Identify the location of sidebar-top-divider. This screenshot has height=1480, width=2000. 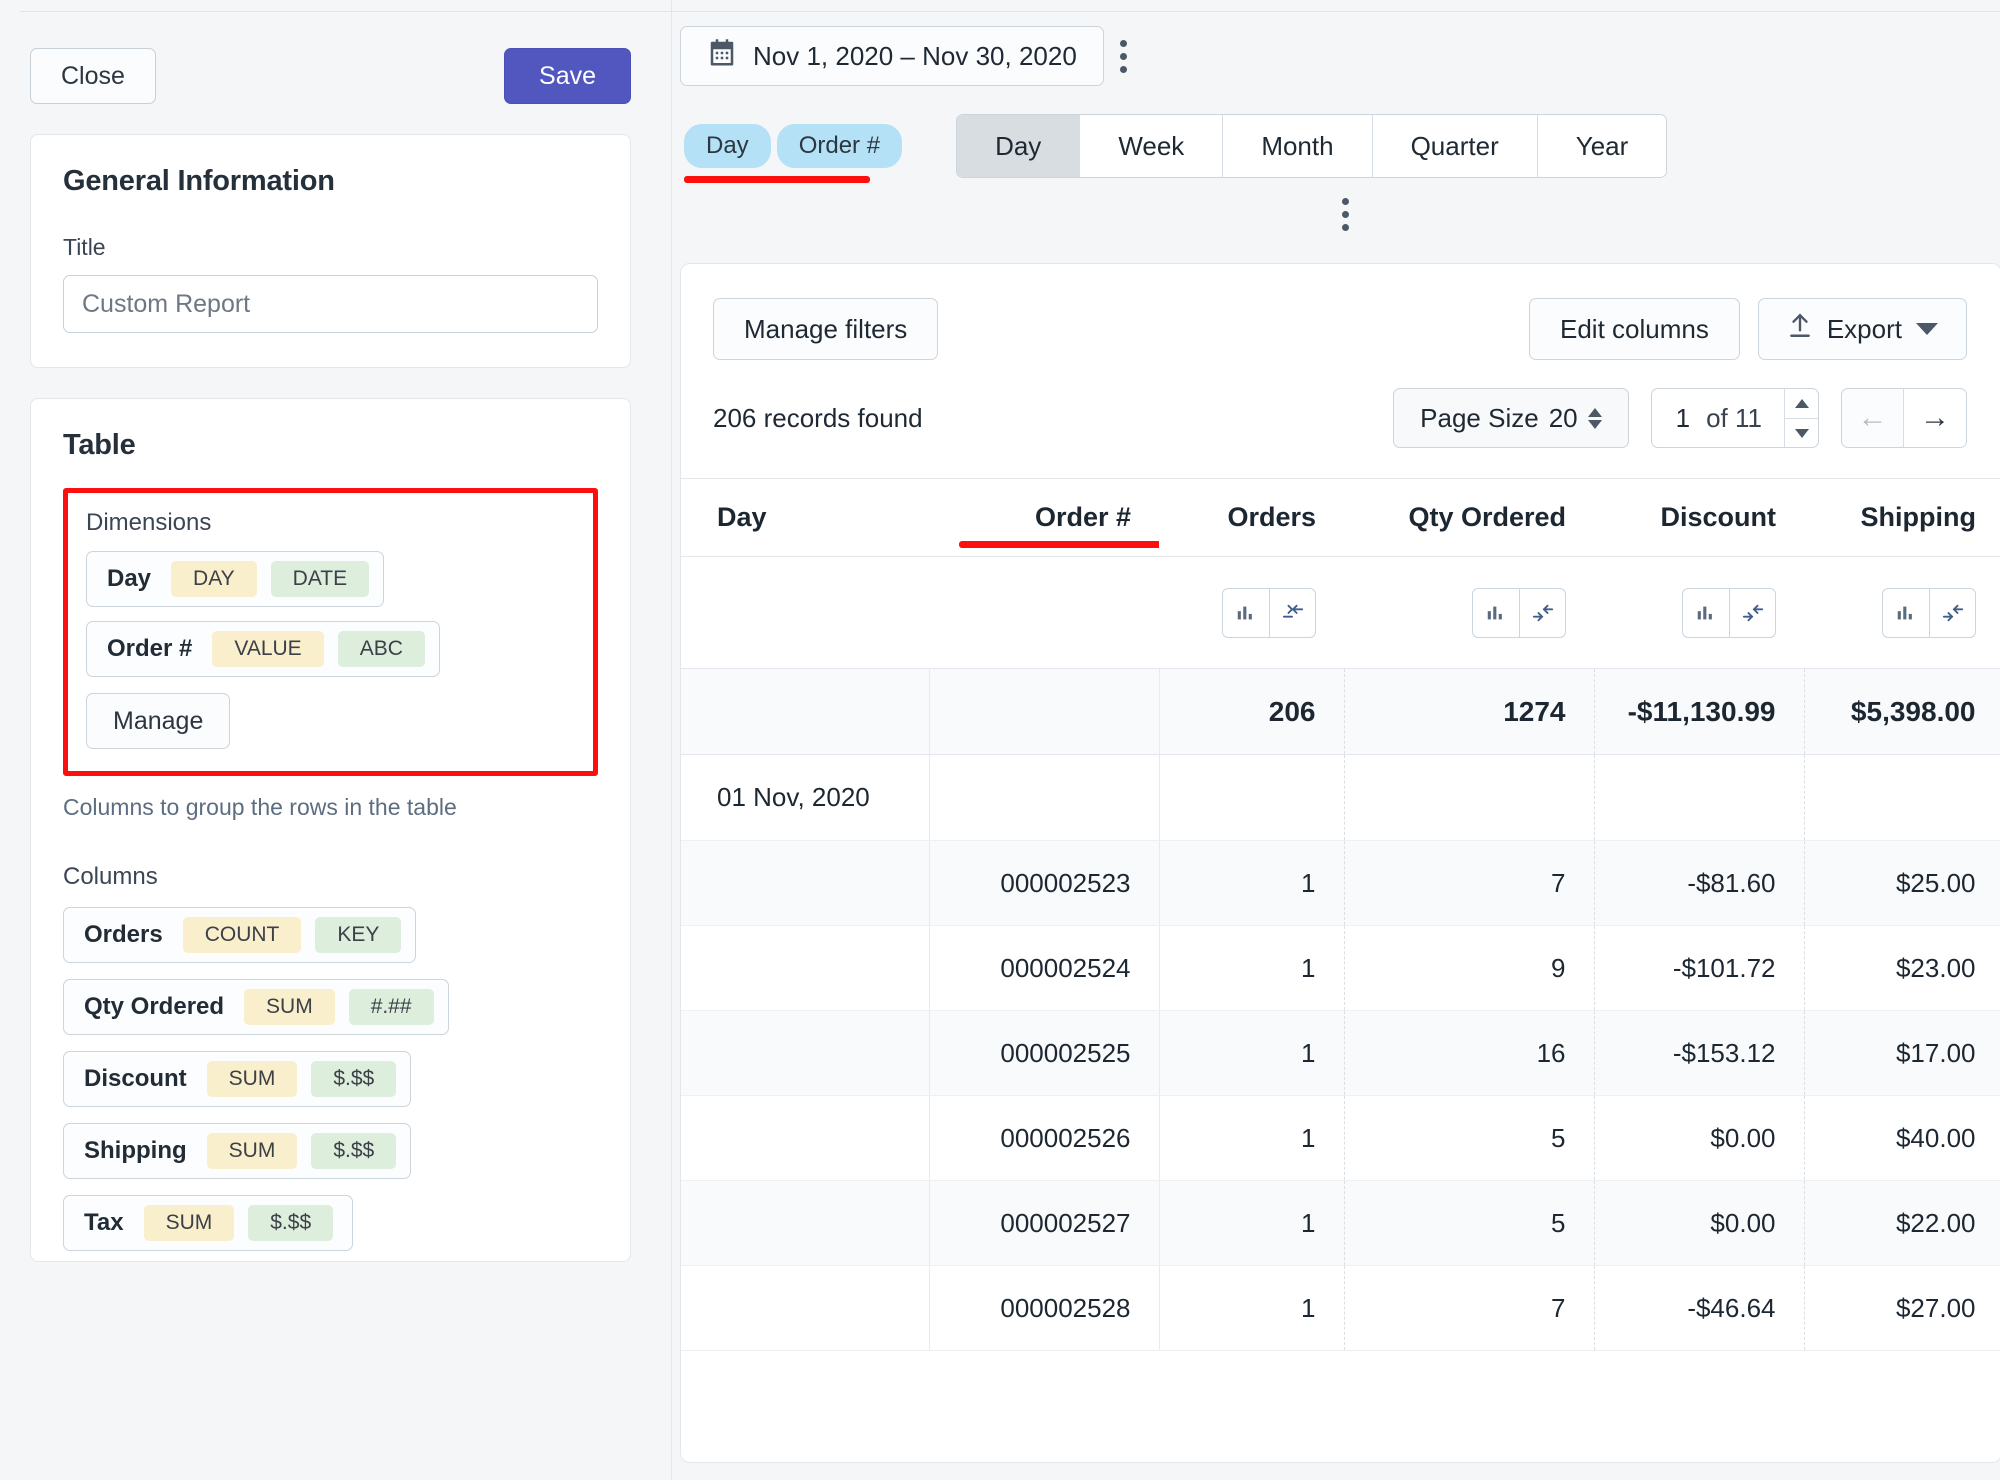
(345, 11).